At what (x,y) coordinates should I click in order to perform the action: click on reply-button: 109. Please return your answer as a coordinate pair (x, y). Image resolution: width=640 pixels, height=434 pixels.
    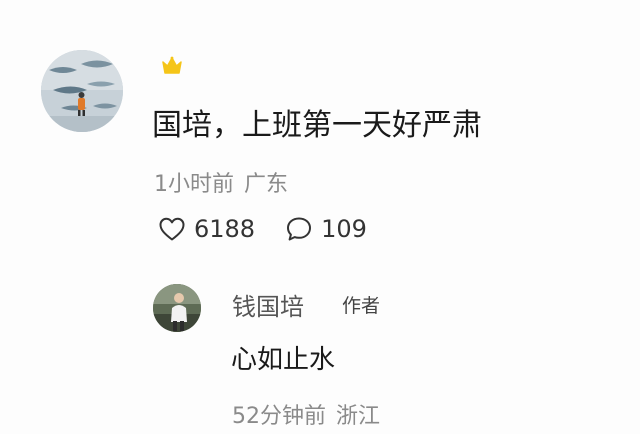
    Looking at the image, I should click on (326, 229).